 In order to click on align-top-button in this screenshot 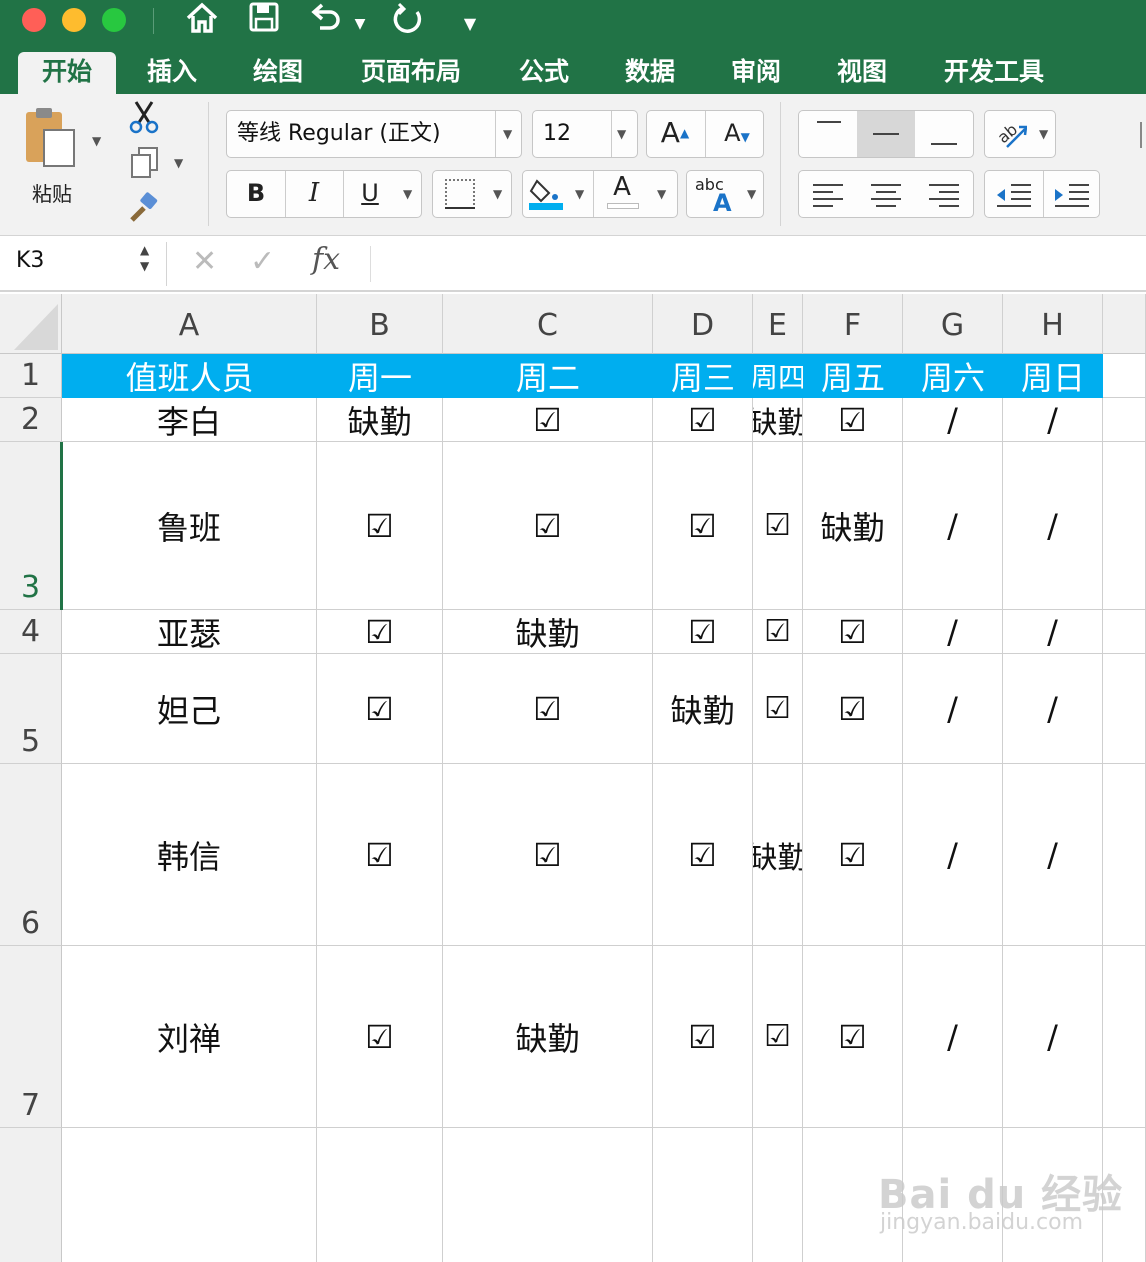, I will do `click(828, 134)`.